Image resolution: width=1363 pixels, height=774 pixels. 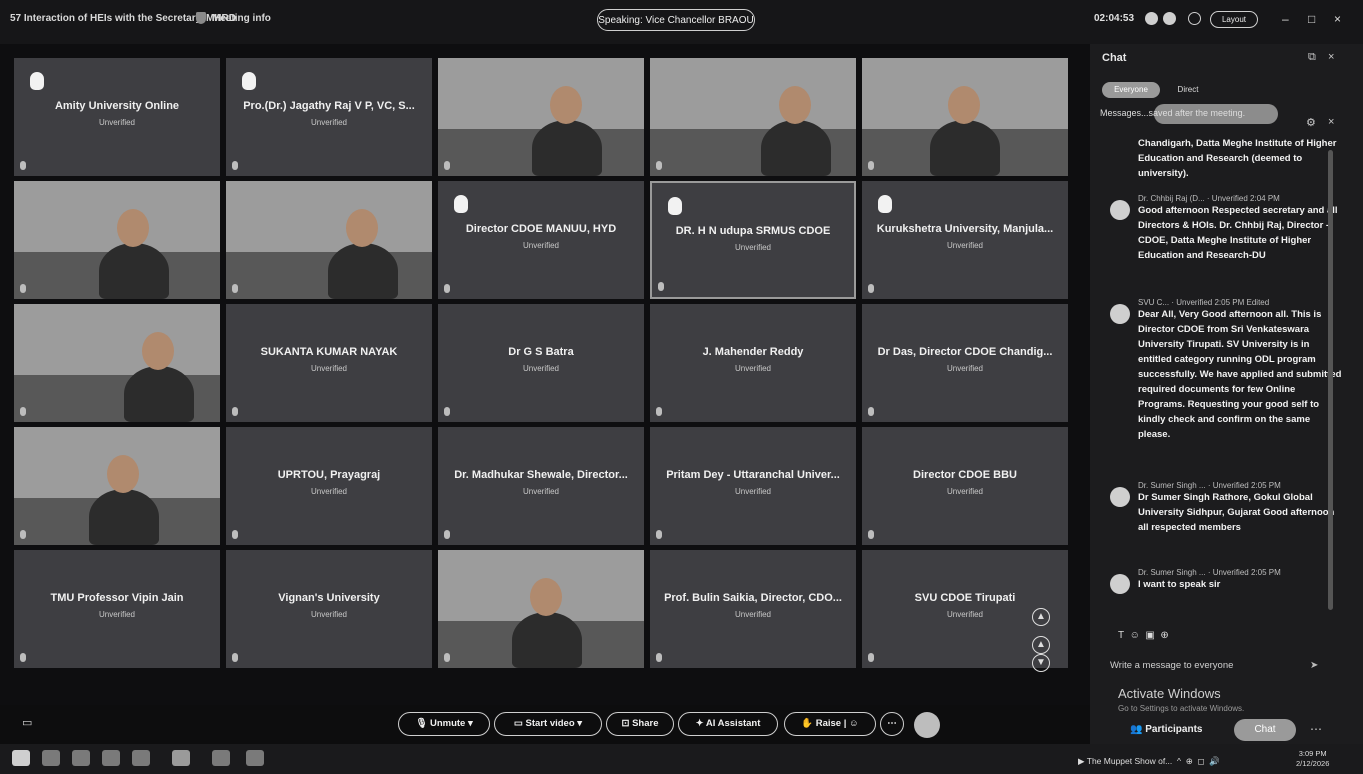 What do you see at coordinates (1194, 18) in the screenshot?
I see `search-icon` at bounding box center [1194, 18].